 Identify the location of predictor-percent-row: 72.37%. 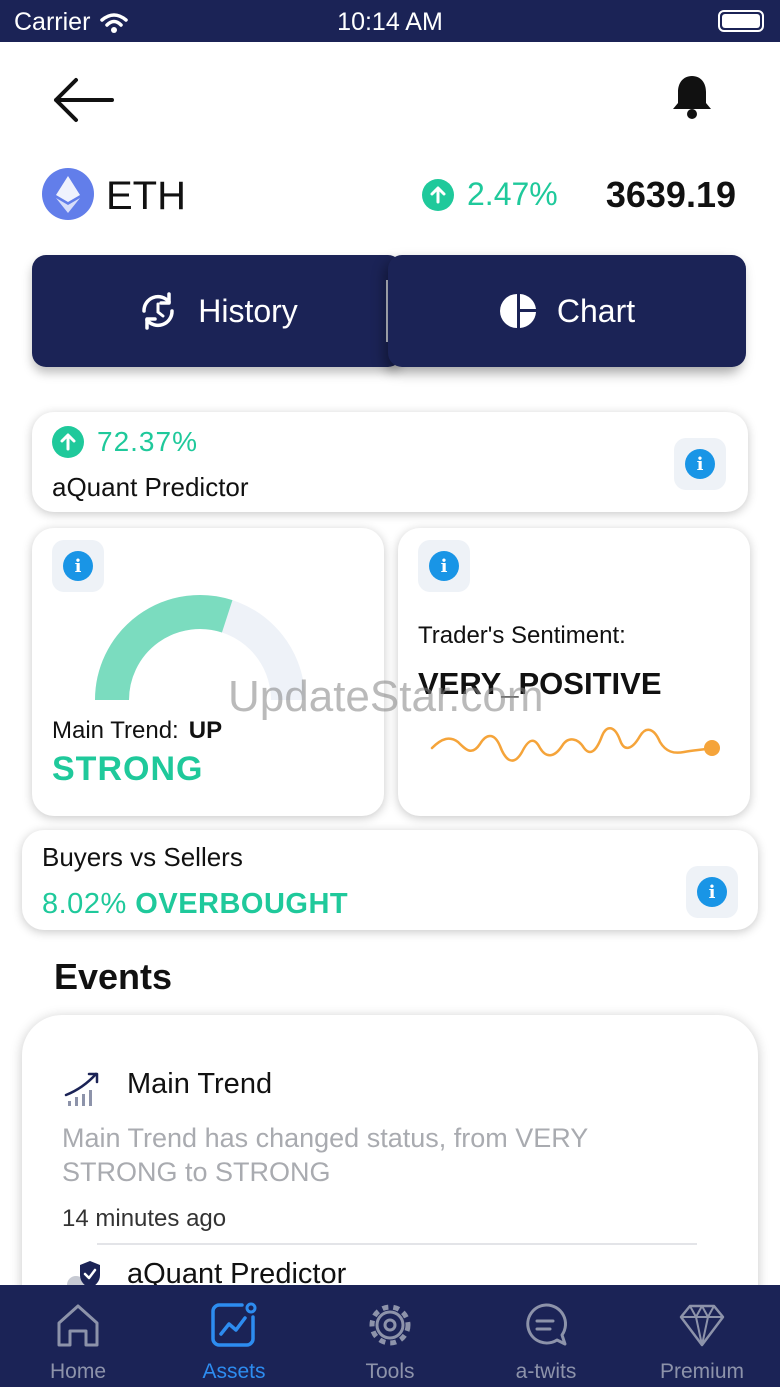
(125, 442).